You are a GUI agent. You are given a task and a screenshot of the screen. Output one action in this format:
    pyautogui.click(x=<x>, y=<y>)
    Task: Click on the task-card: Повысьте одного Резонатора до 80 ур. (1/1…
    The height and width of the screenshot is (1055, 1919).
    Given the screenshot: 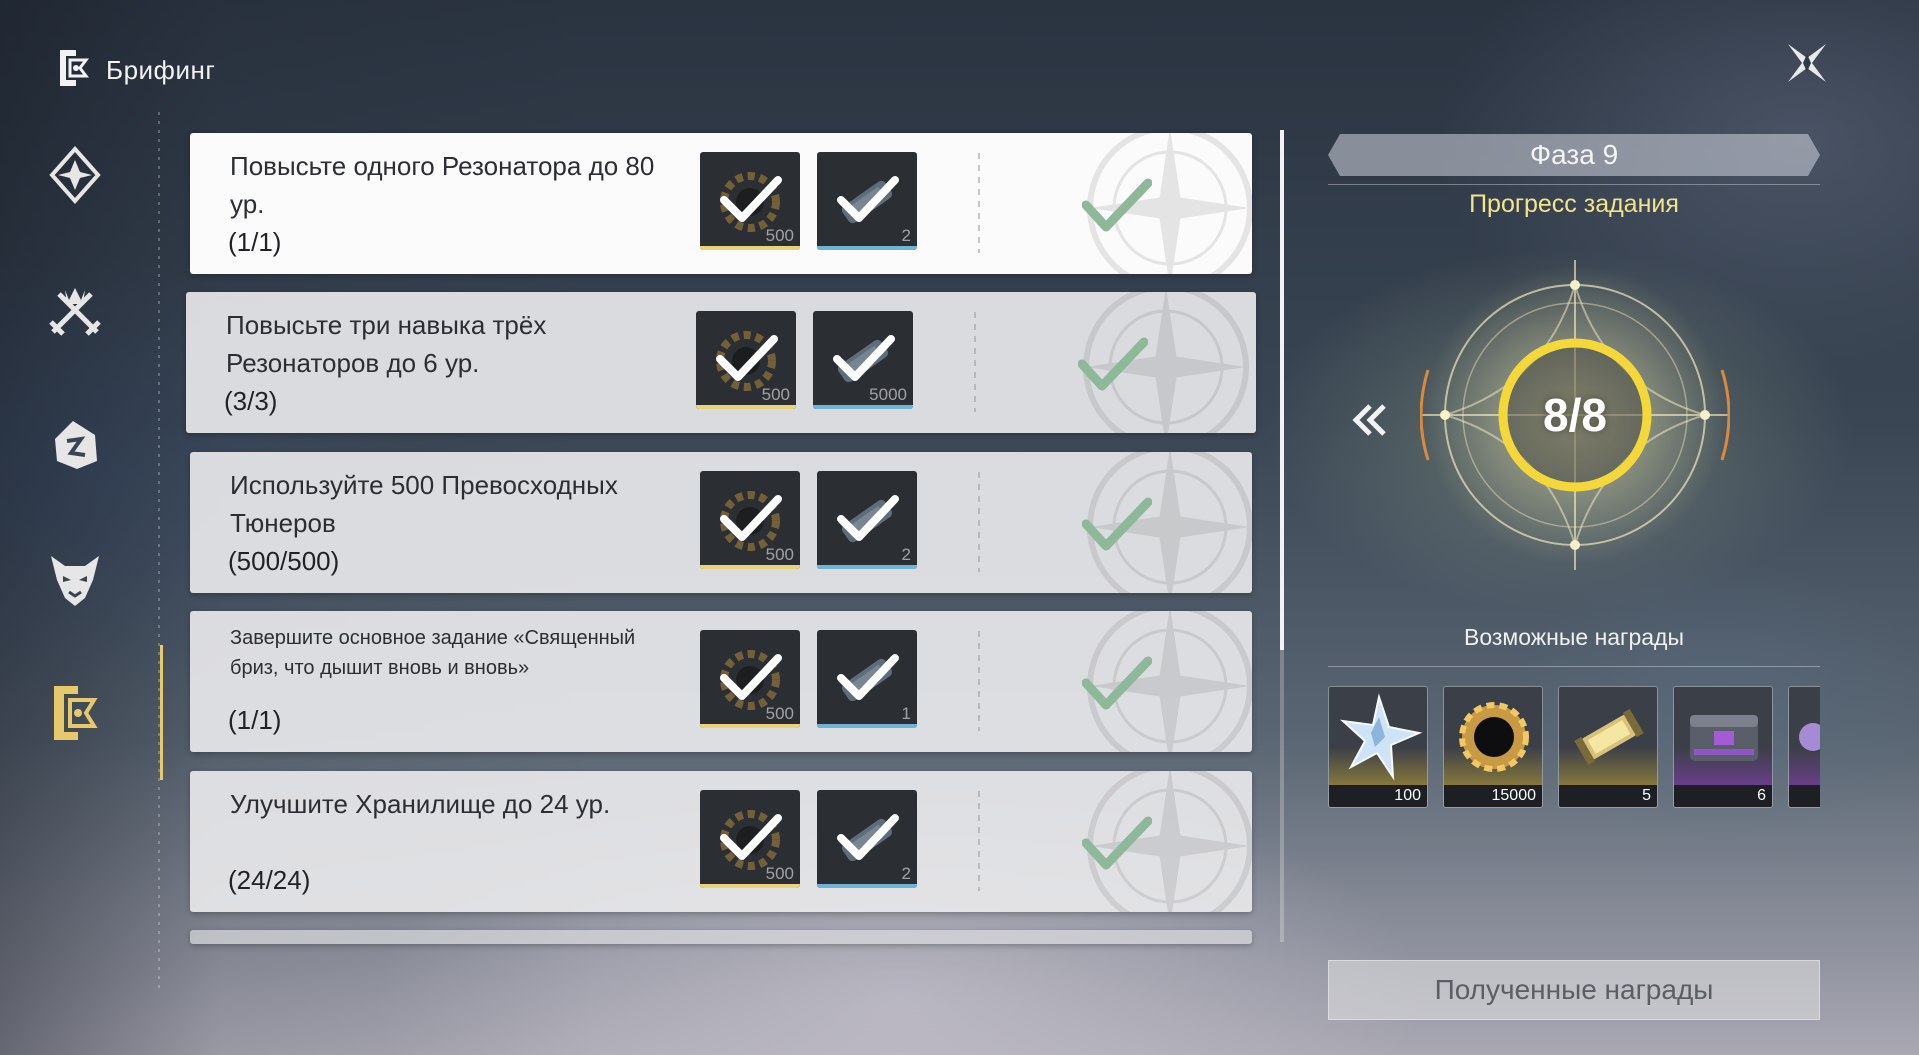 What is the action you would take?
    pyautogui.click(x=721, y=203)
    